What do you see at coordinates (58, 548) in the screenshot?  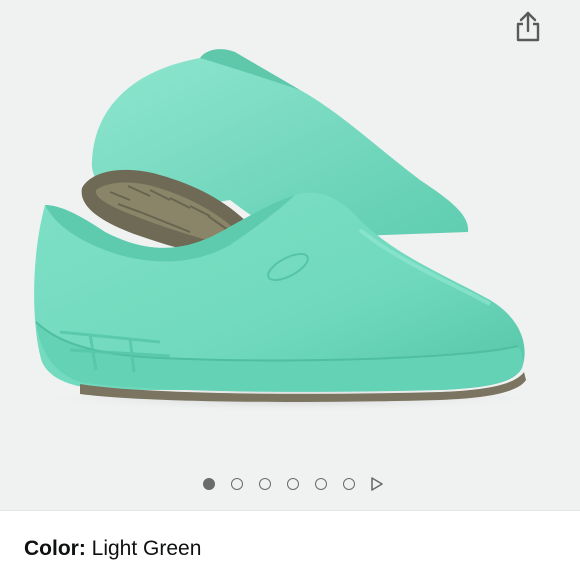 I see `color-label: Color:` at bounding box center [58, 548].